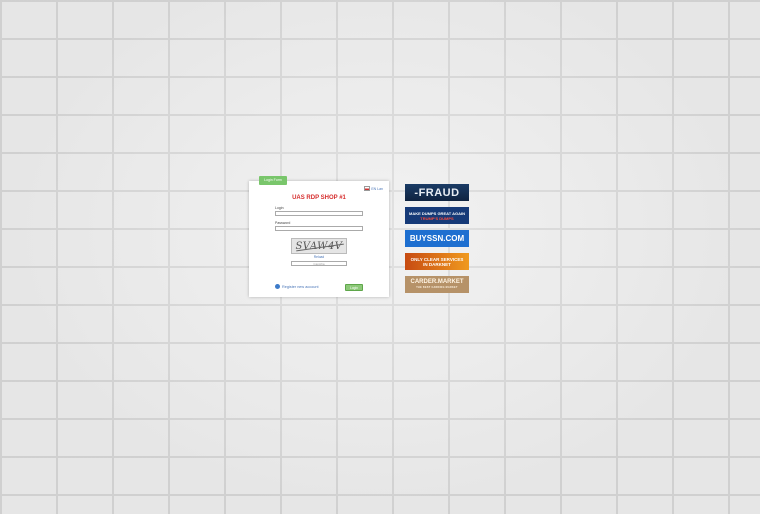 The width and height of the screenshot is (760, 514). Describe the element at coordinates (319, 213) in the screenshot. I see `login-input` at that location.